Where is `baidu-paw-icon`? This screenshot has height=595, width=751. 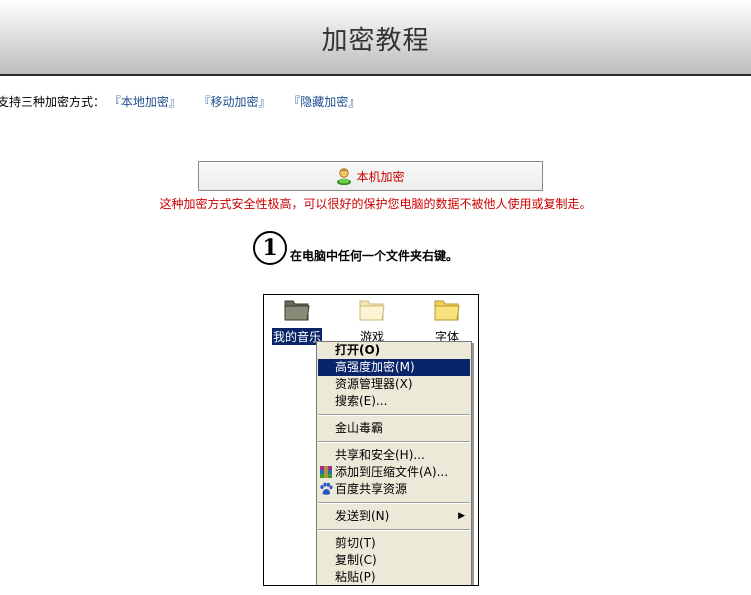
baidu-paw-icon is located at coordinates (326, 489).